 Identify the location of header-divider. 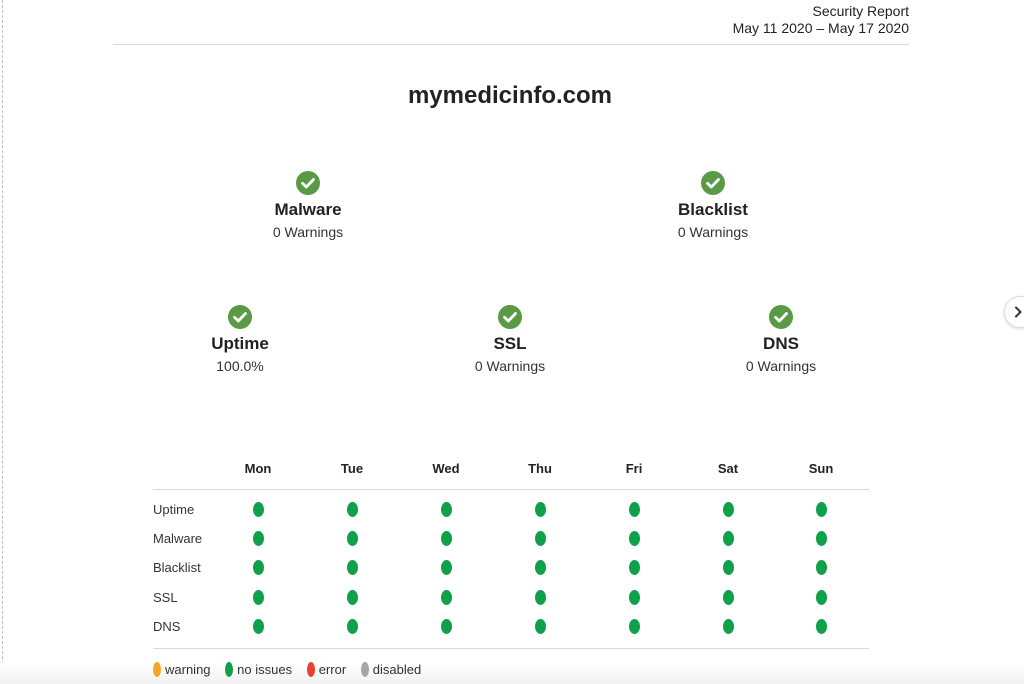
(511, 44).